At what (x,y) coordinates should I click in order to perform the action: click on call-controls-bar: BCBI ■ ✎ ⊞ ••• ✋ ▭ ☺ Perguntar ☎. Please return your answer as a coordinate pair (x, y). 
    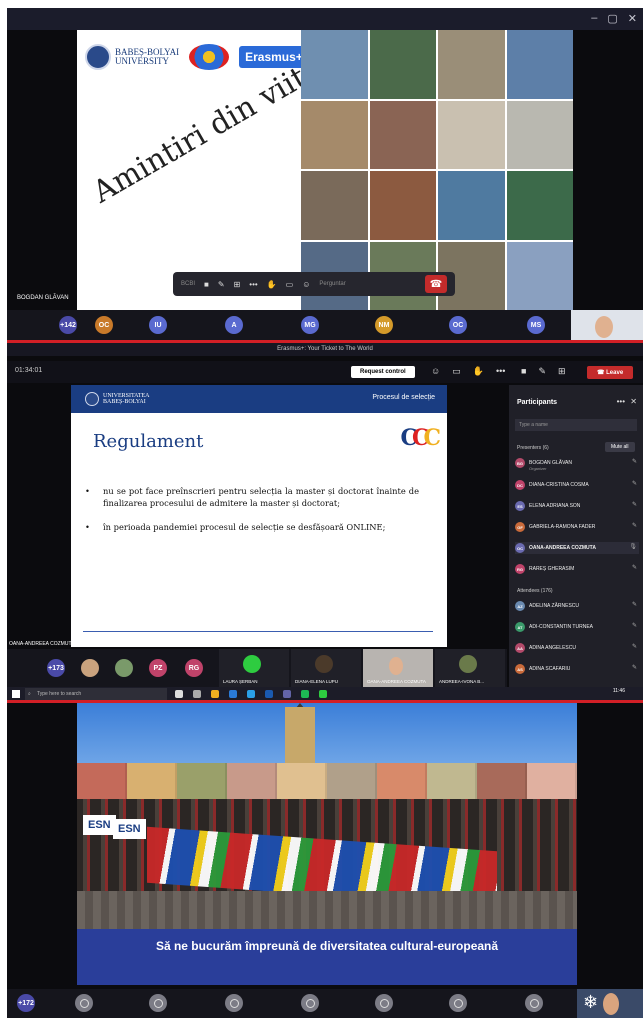
    Looking at the image, I should click on (314, 284).